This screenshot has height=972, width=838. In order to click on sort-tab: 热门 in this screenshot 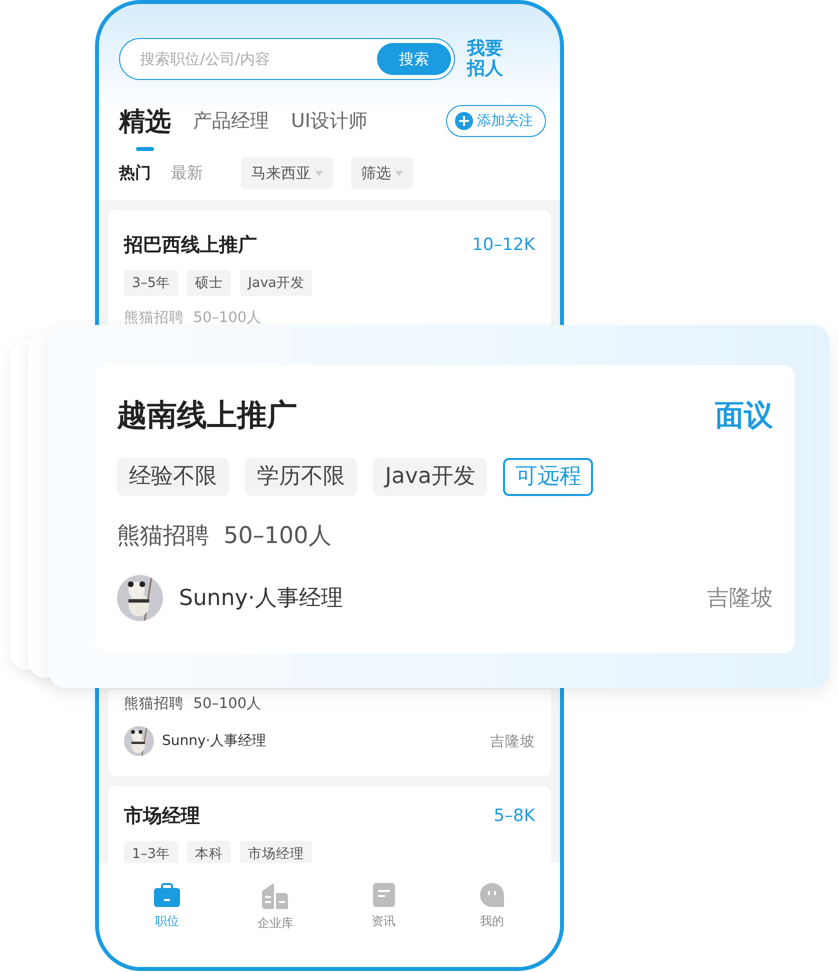, I will do `click(135, 173)`.